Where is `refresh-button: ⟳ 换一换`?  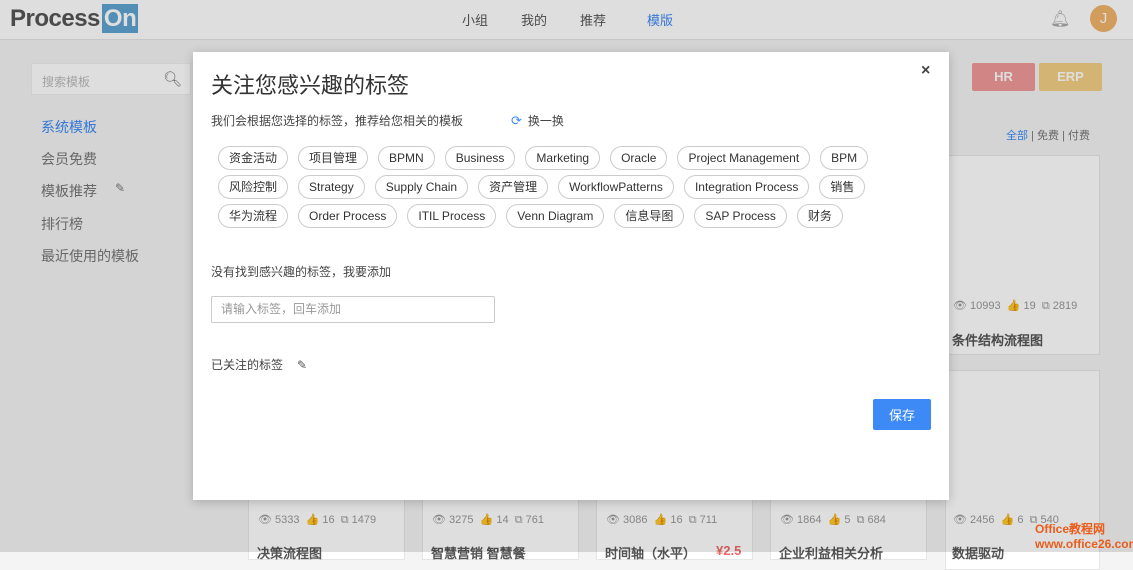 refresh-button: ⟳ 换一换 is located at coordinates (537, 120).